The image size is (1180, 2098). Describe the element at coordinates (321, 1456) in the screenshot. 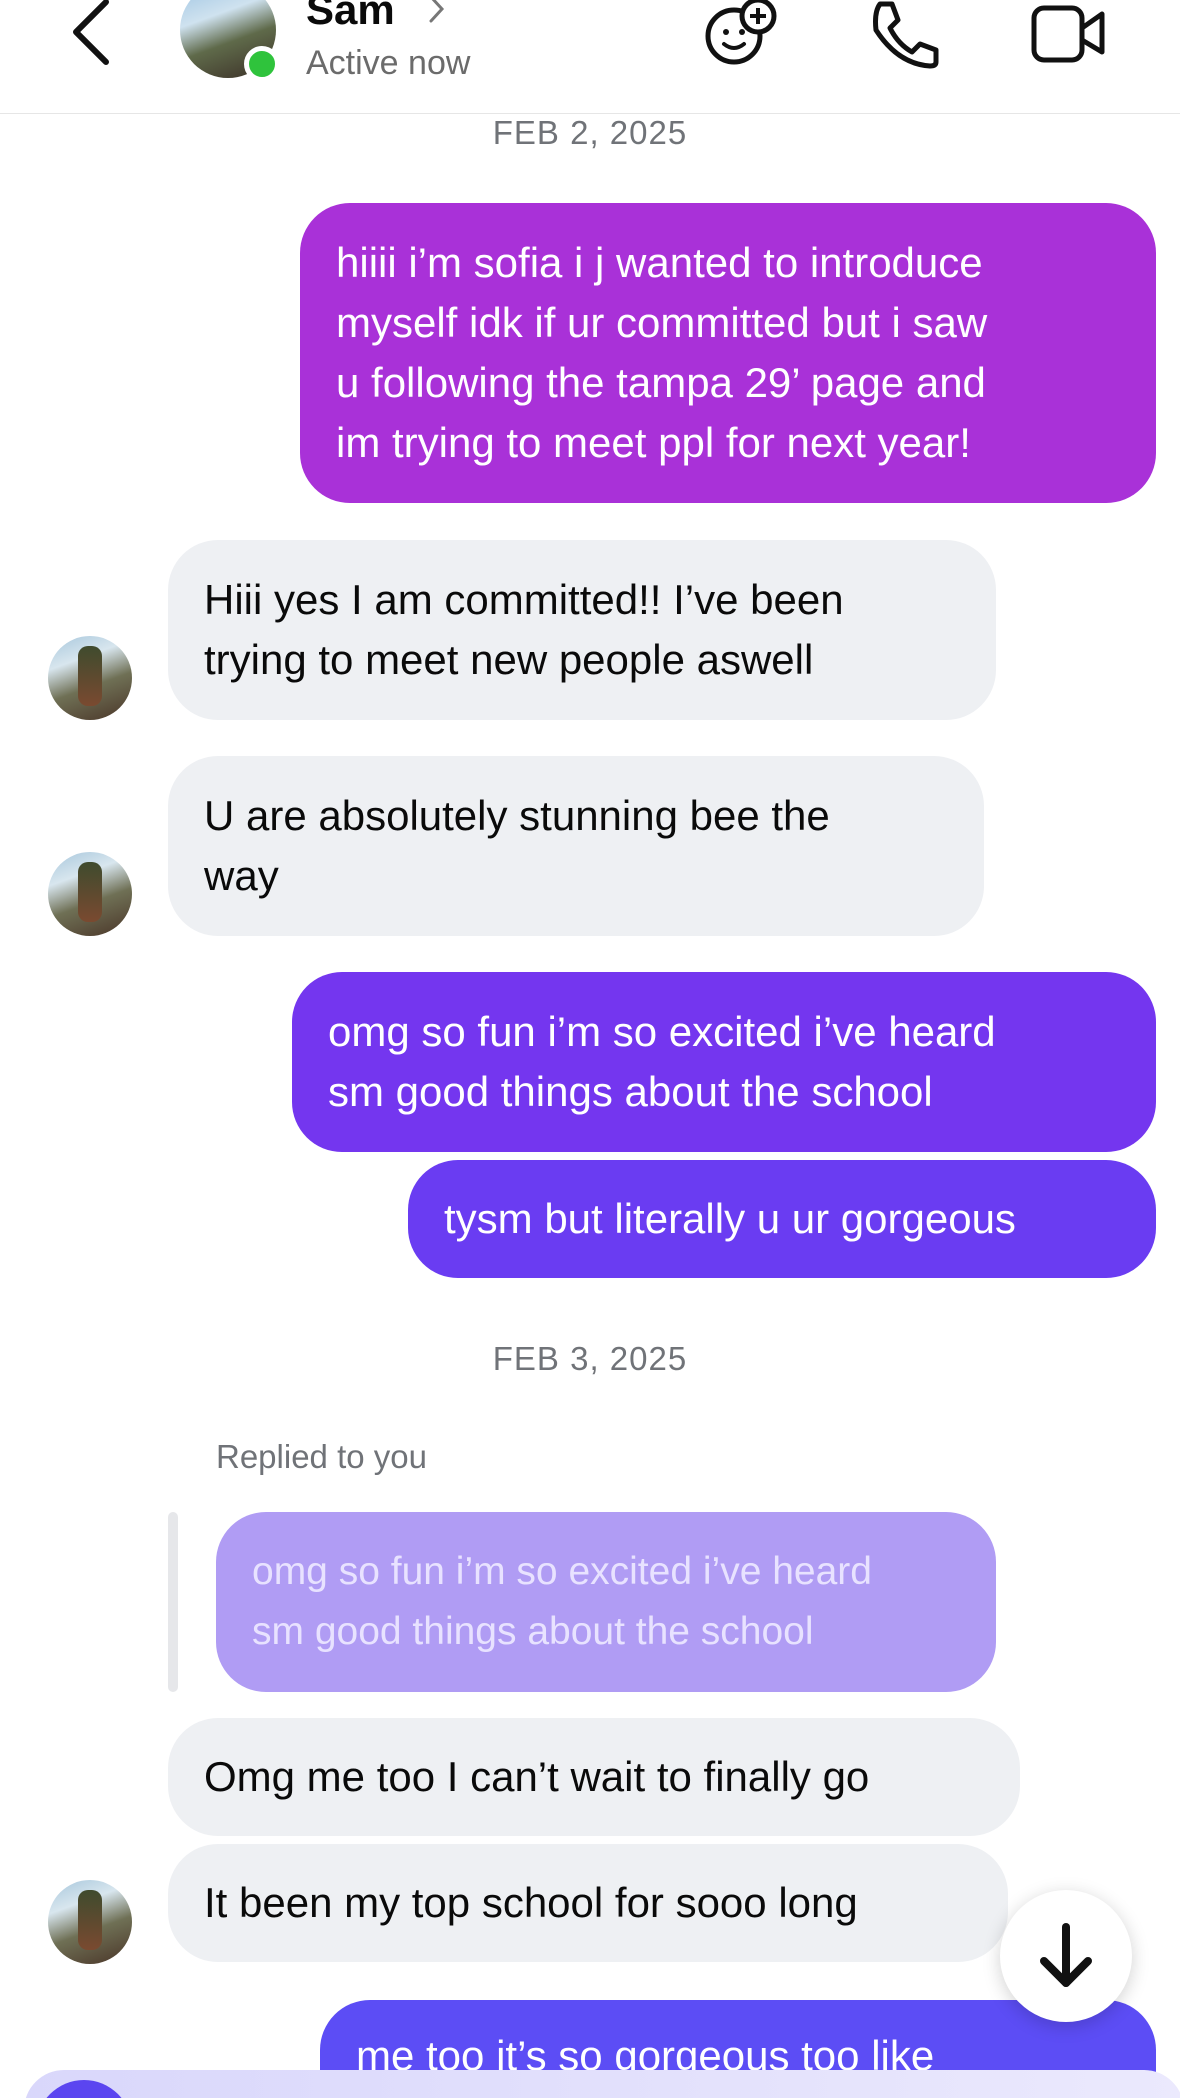

I see `replied-label: Replied to you` at that location.